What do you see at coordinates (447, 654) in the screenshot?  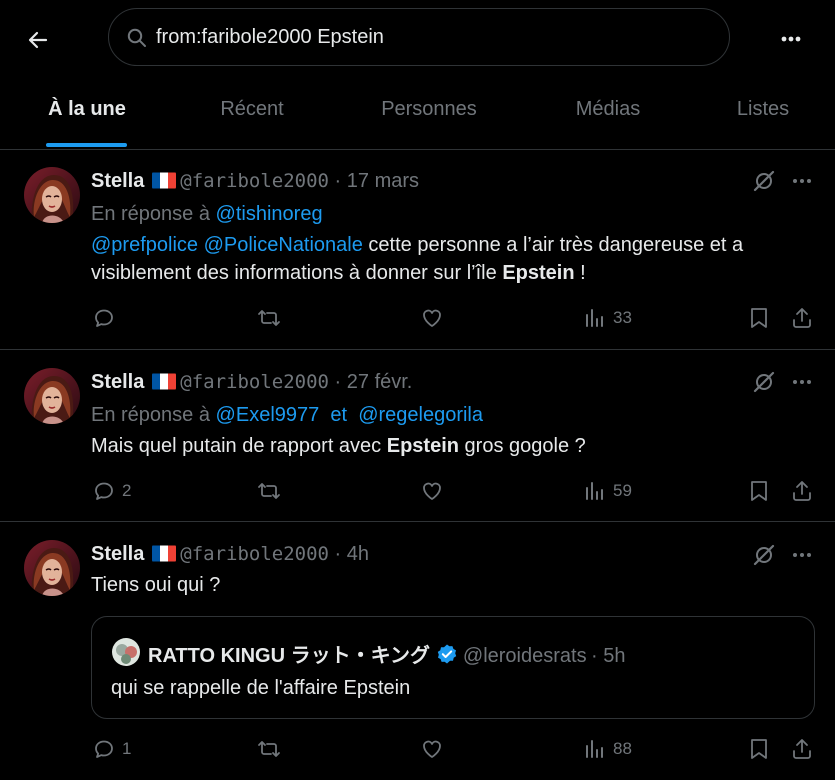 I see `verified-icon` at bounding box center [447, 654].